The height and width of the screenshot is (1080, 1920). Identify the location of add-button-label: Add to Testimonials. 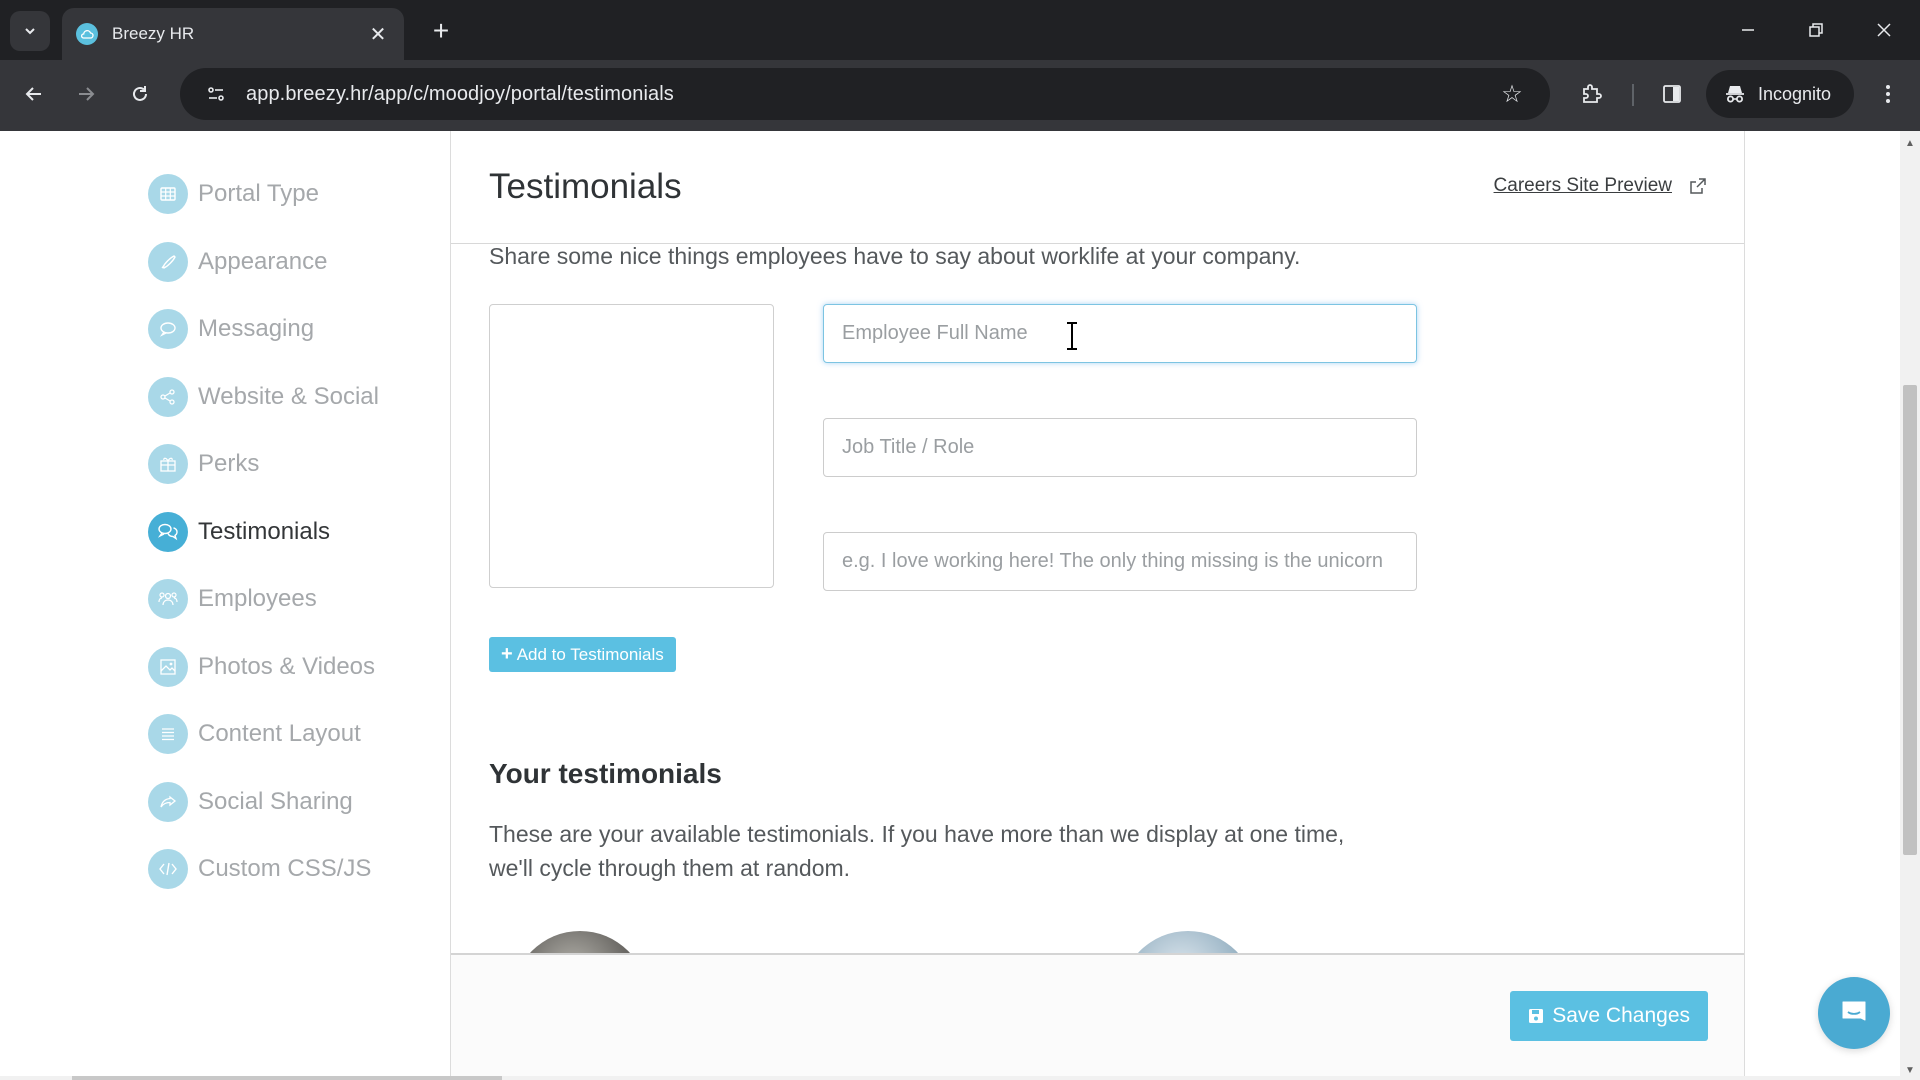
(590, 654).